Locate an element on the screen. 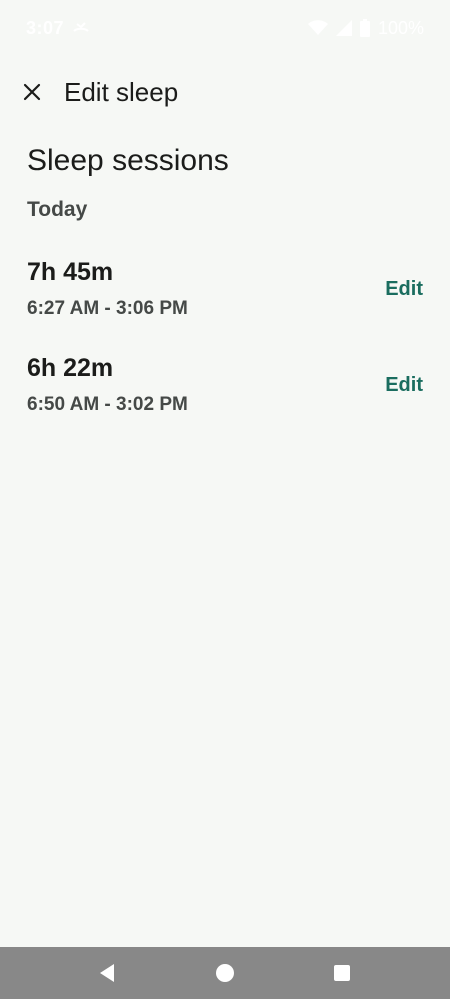  close-button is located at coordinates (32, 92).